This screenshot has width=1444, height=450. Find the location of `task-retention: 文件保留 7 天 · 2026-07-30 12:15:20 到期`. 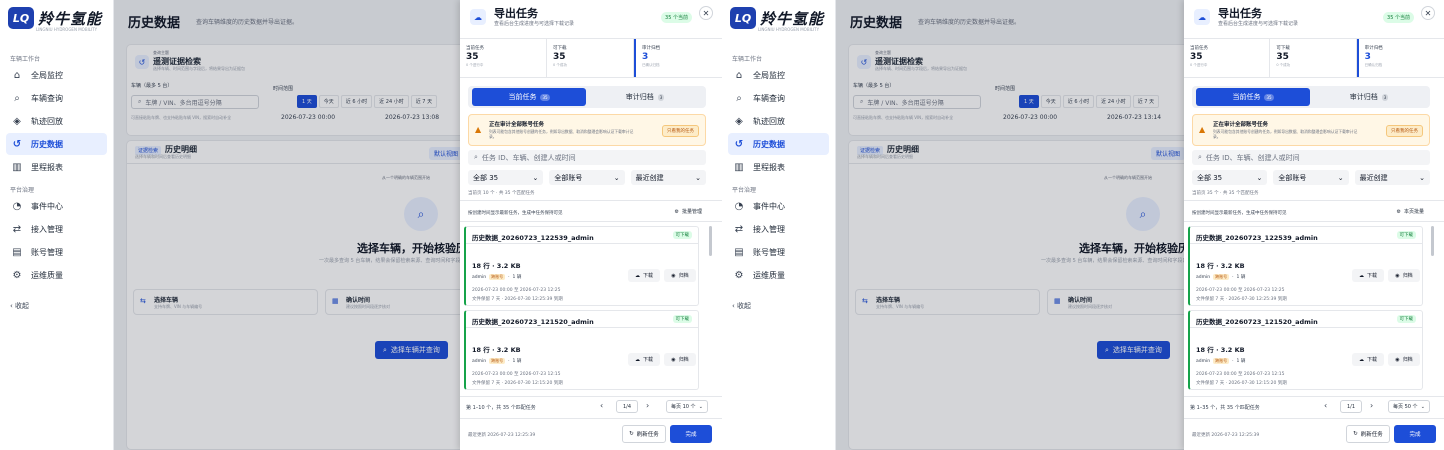

task-retention: 文件保留 7 天 · 2026-07-30 12:15:20 到期 is located at coordinates (517, 383).